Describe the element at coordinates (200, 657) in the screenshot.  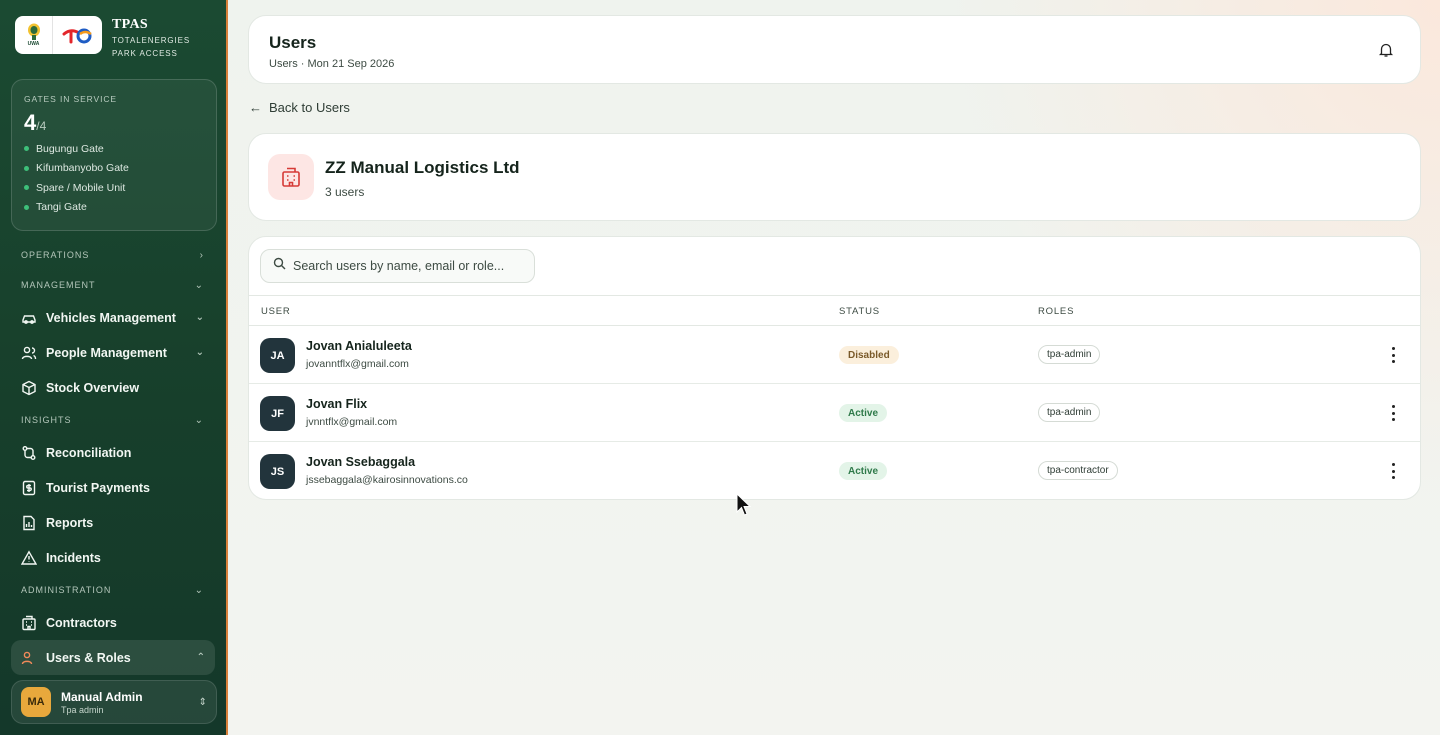
I see `chevron-up-icon: ⌃` at that location.